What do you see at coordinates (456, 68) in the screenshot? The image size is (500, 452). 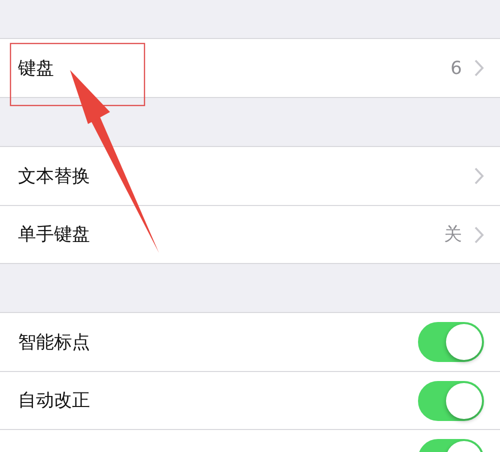 I see `setting-value: 6` at bounding box center [456, 68].